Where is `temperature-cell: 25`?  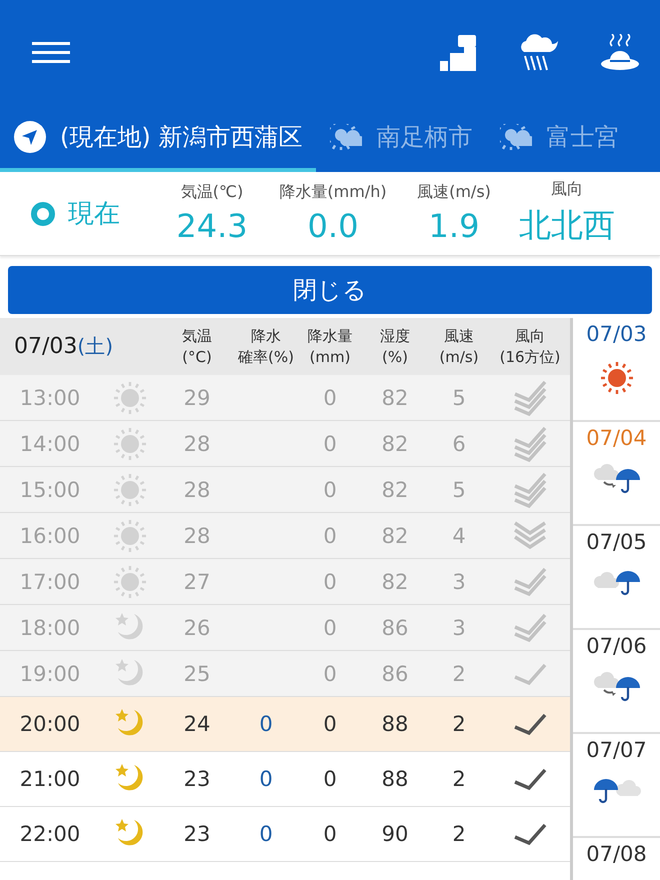
temperature-cell: 25 is located at coordinates (197, 674).